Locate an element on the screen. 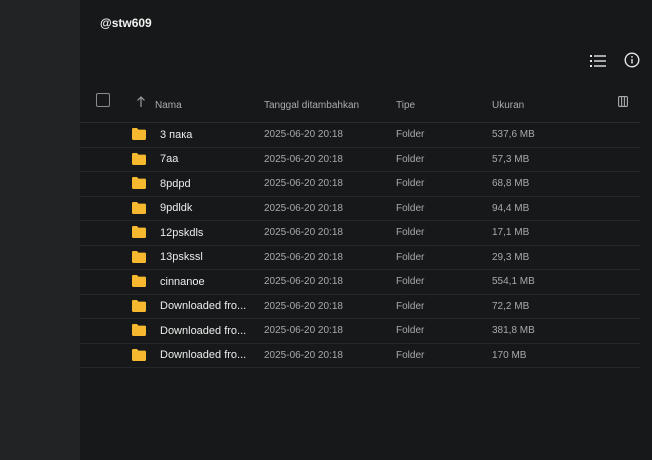  table-row: 7aa 2025-06-20 20:18 Folder 57,3 MB is located at coordinates (360, 160).